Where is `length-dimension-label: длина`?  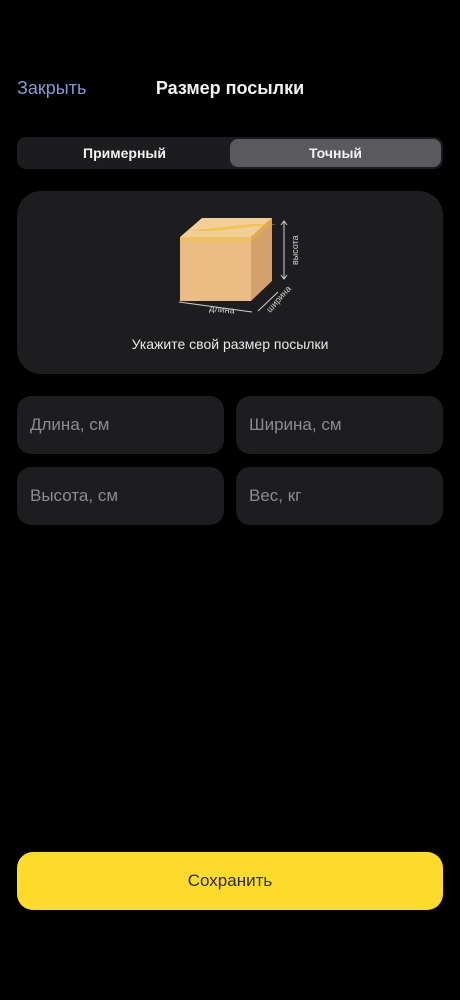 length-dimension-label: длина is located at coordinates (222, 309).